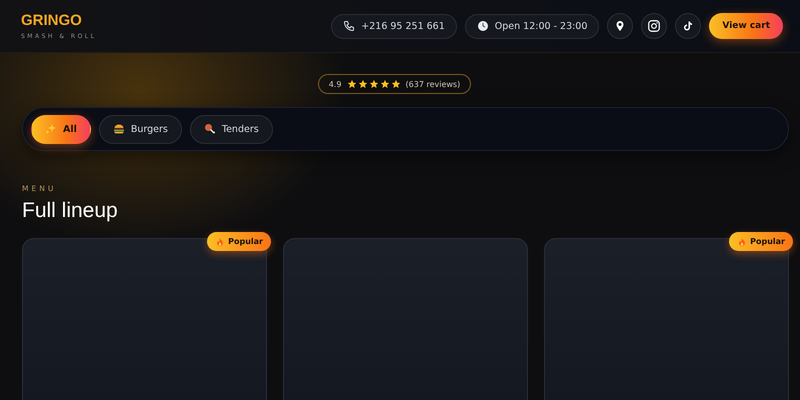  What do you see at coordinates (118, 129) in the screenshot?
I see `burger-icon` at bounding box center [118, 129].